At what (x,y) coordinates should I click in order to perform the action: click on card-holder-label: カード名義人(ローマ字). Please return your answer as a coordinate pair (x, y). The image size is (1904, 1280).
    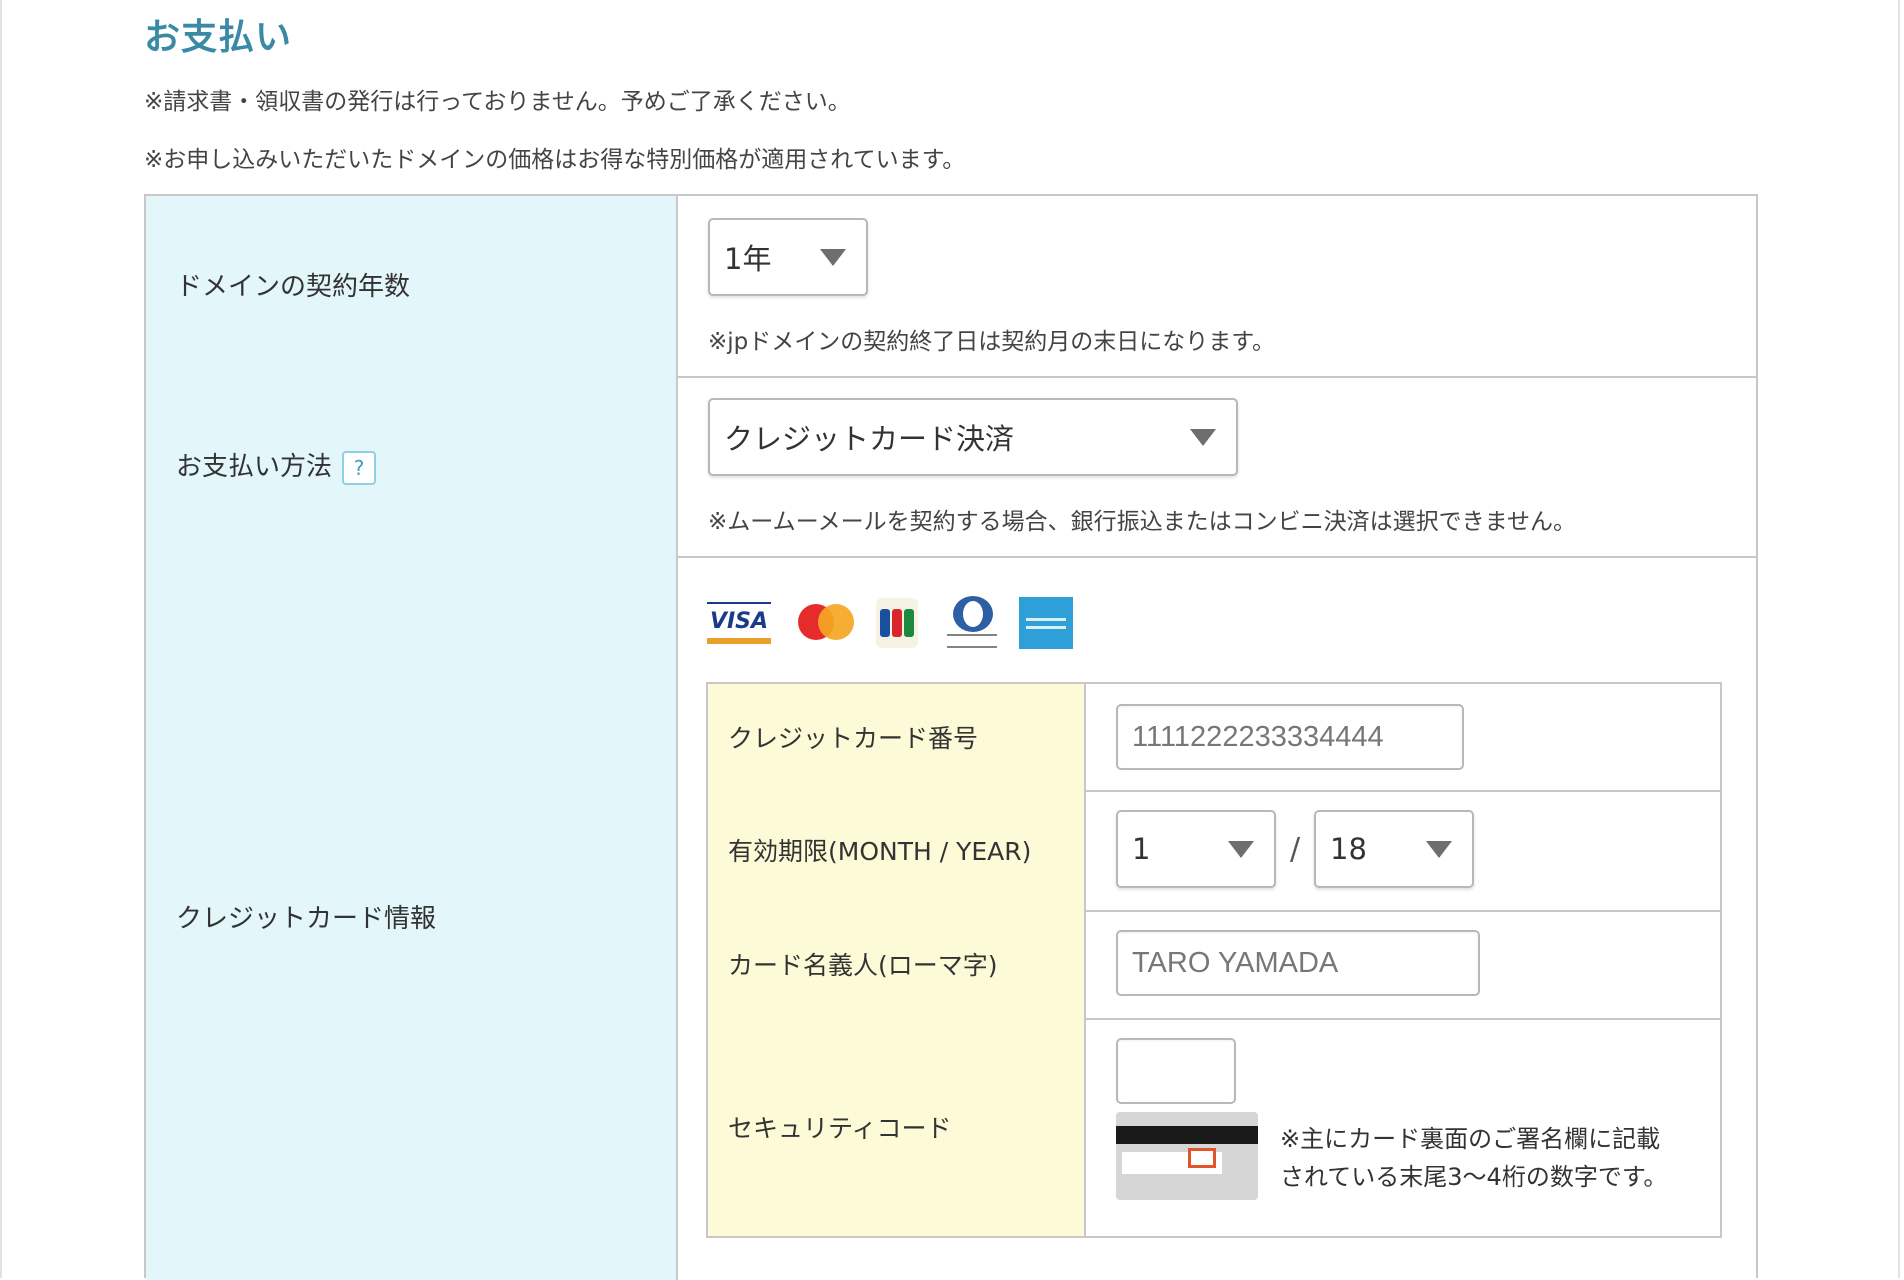
    Looking at the image, I should click on (863, 965).